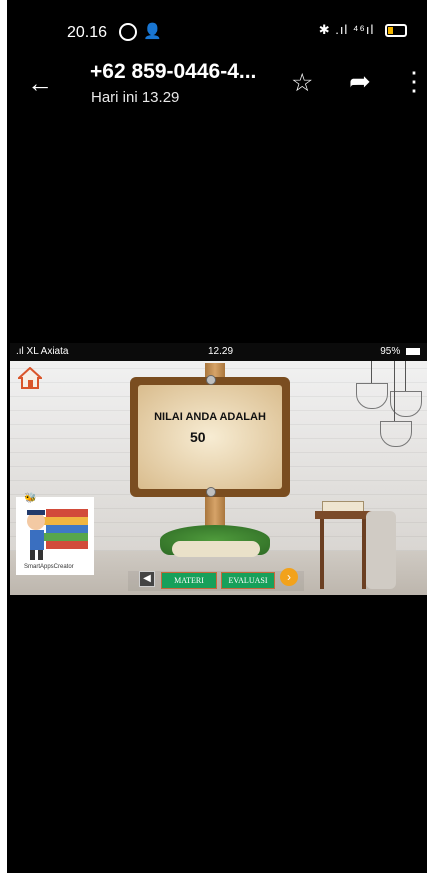 Image resolution: width=430 pixels, height=873 pixels. I want to click on message-time: Hari ini 13.29, so click(135, 97).